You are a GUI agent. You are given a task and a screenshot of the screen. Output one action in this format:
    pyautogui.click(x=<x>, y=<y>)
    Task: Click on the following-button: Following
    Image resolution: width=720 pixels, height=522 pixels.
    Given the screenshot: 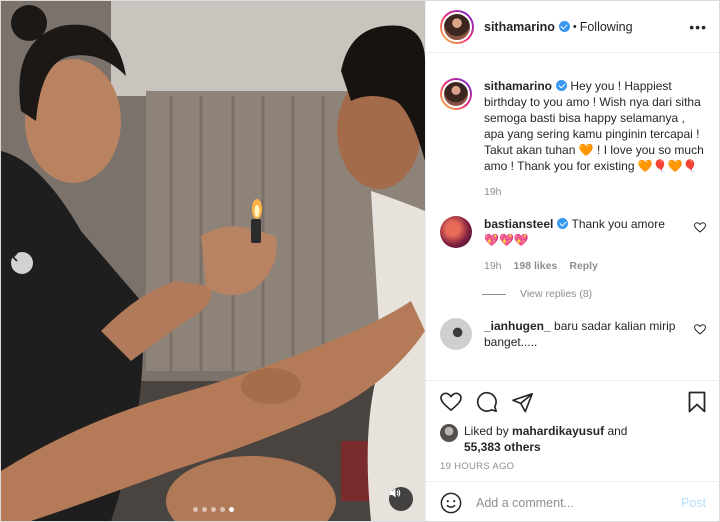 What is the action you would take?
    pyautogui.click(x=606, y=27)
    